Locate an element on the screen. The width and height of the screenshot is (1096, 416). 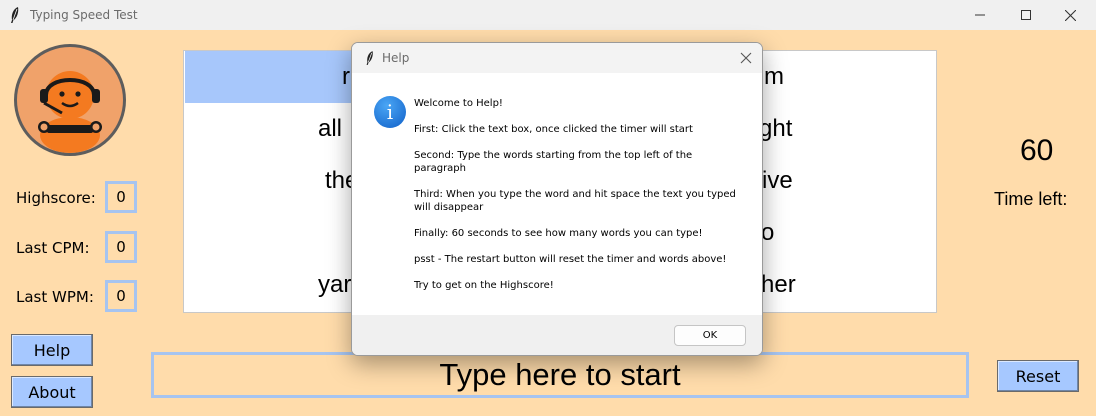
maximize-icon is located at coordinates (1026, 15).